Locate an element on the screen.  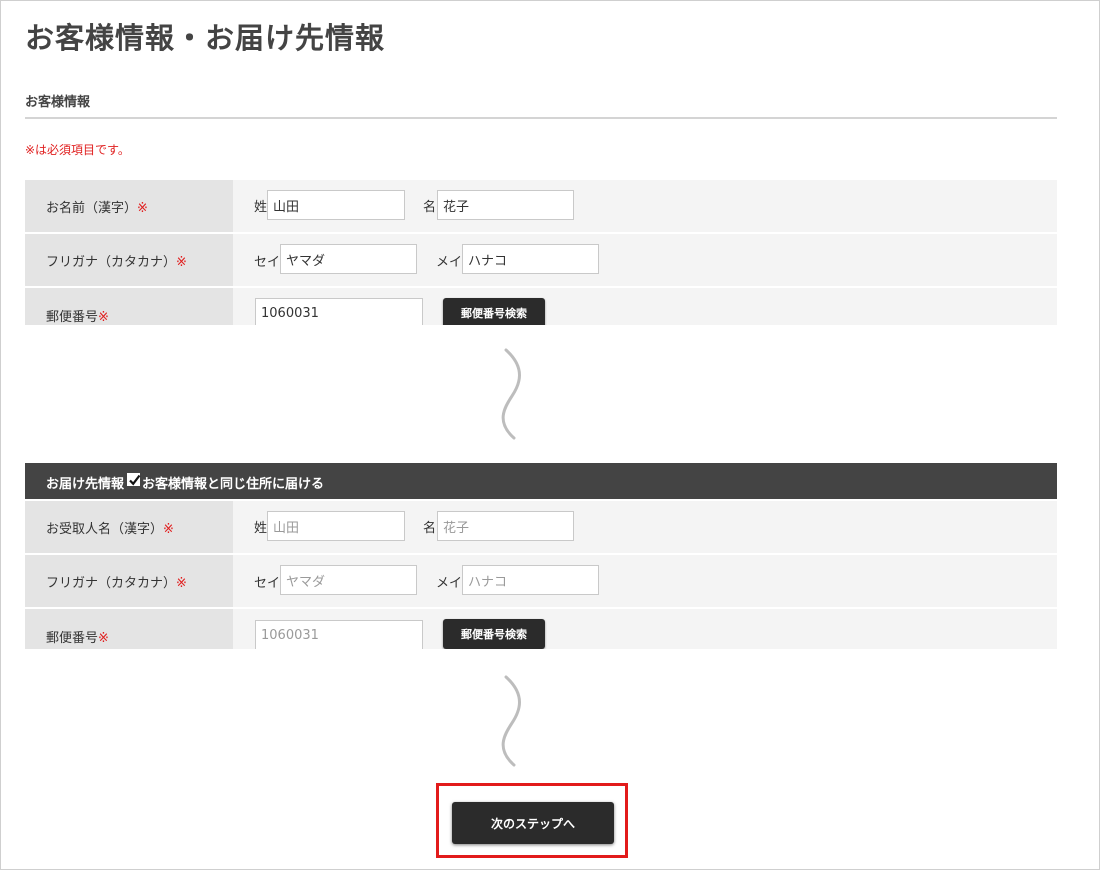
delivery-section-header: お届け先情報 お客様情報と同じ住所に届ける is located at coordinates (541, 481).